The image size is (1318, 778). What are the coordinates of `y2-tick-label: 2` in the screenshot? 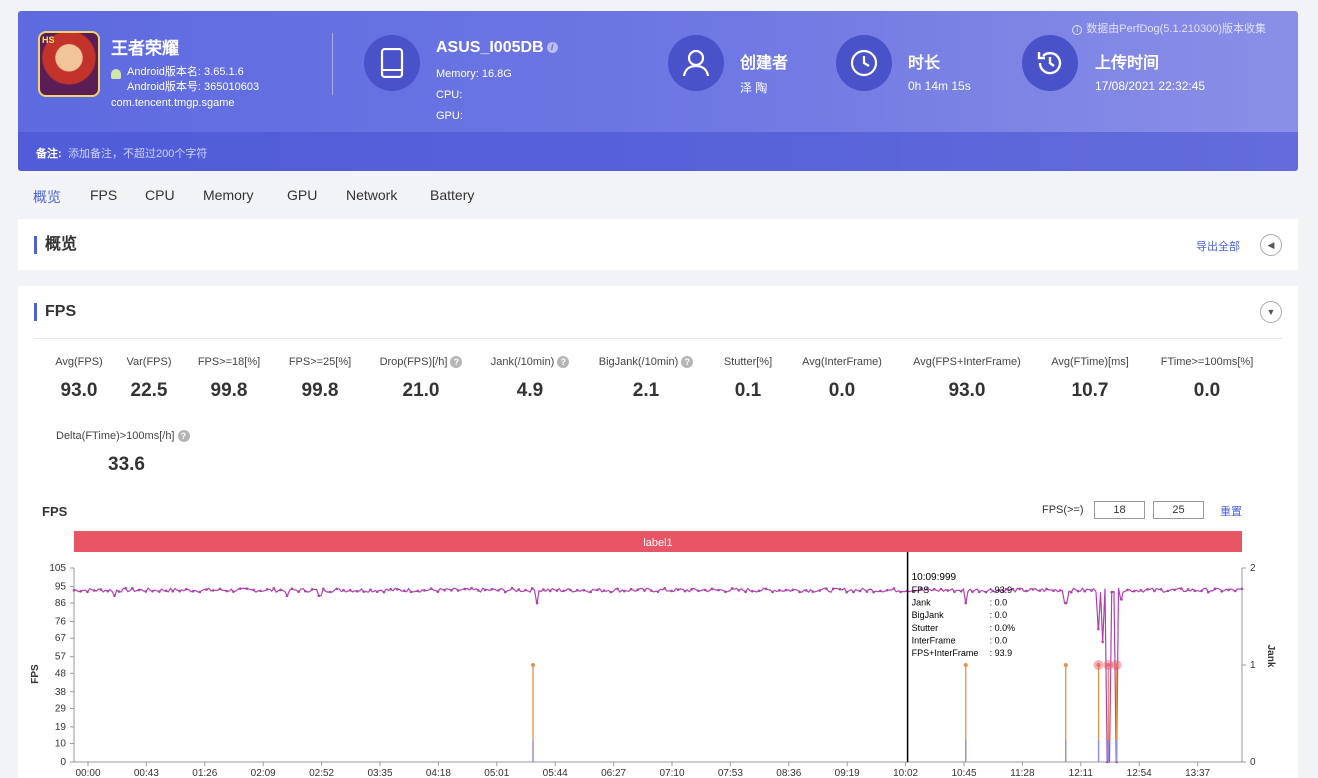 It's located at (1253, 568).